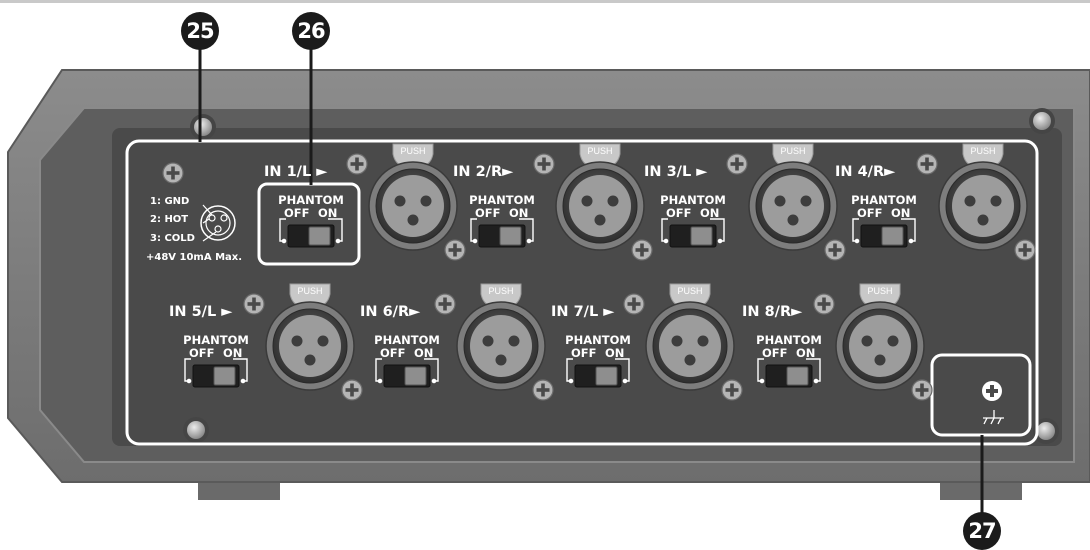 This screenshot has width=1090, height=550. Describe the element at coordinates (194, 257) in the screenshot. I see `phantom-spec-text: +48V 10mA Max.` at that location.